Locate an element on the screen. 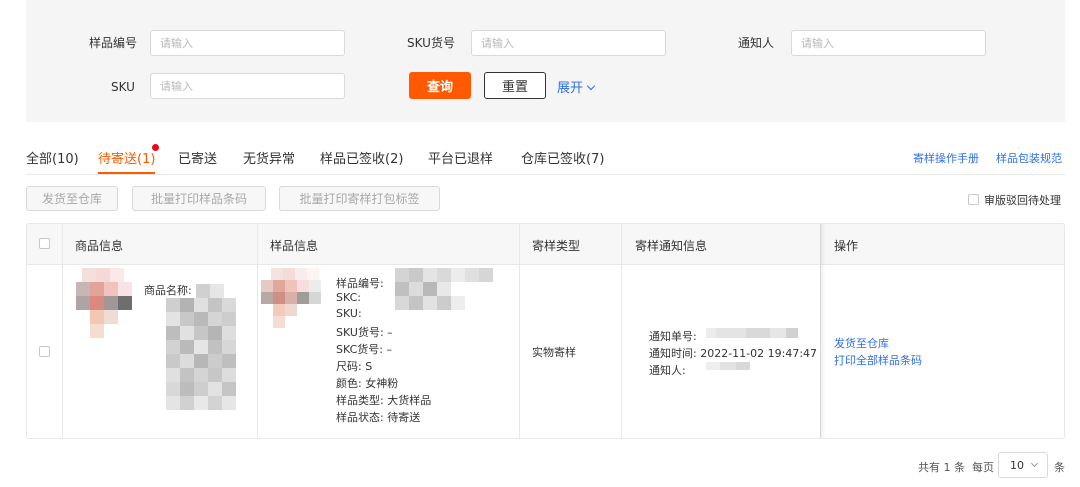 This screenshot has height=487, width=1080. sample-thumbnail is located at coordinates (291, 298).